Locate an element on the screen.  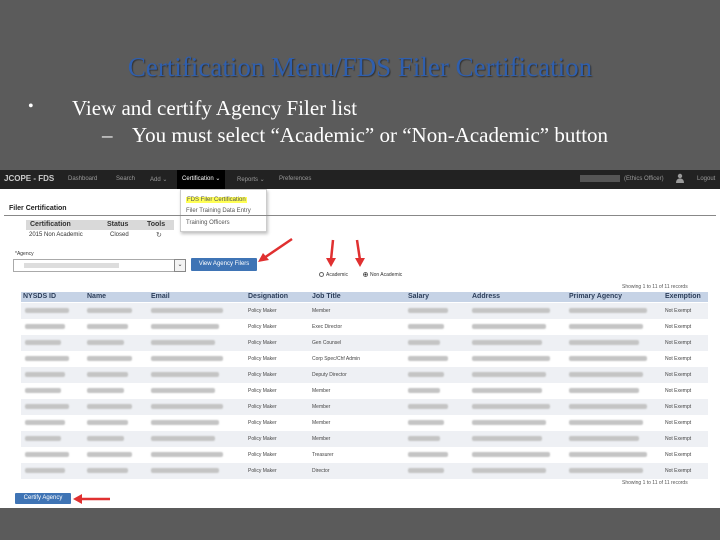
th-name: Name is located at coordinates (96, 296).